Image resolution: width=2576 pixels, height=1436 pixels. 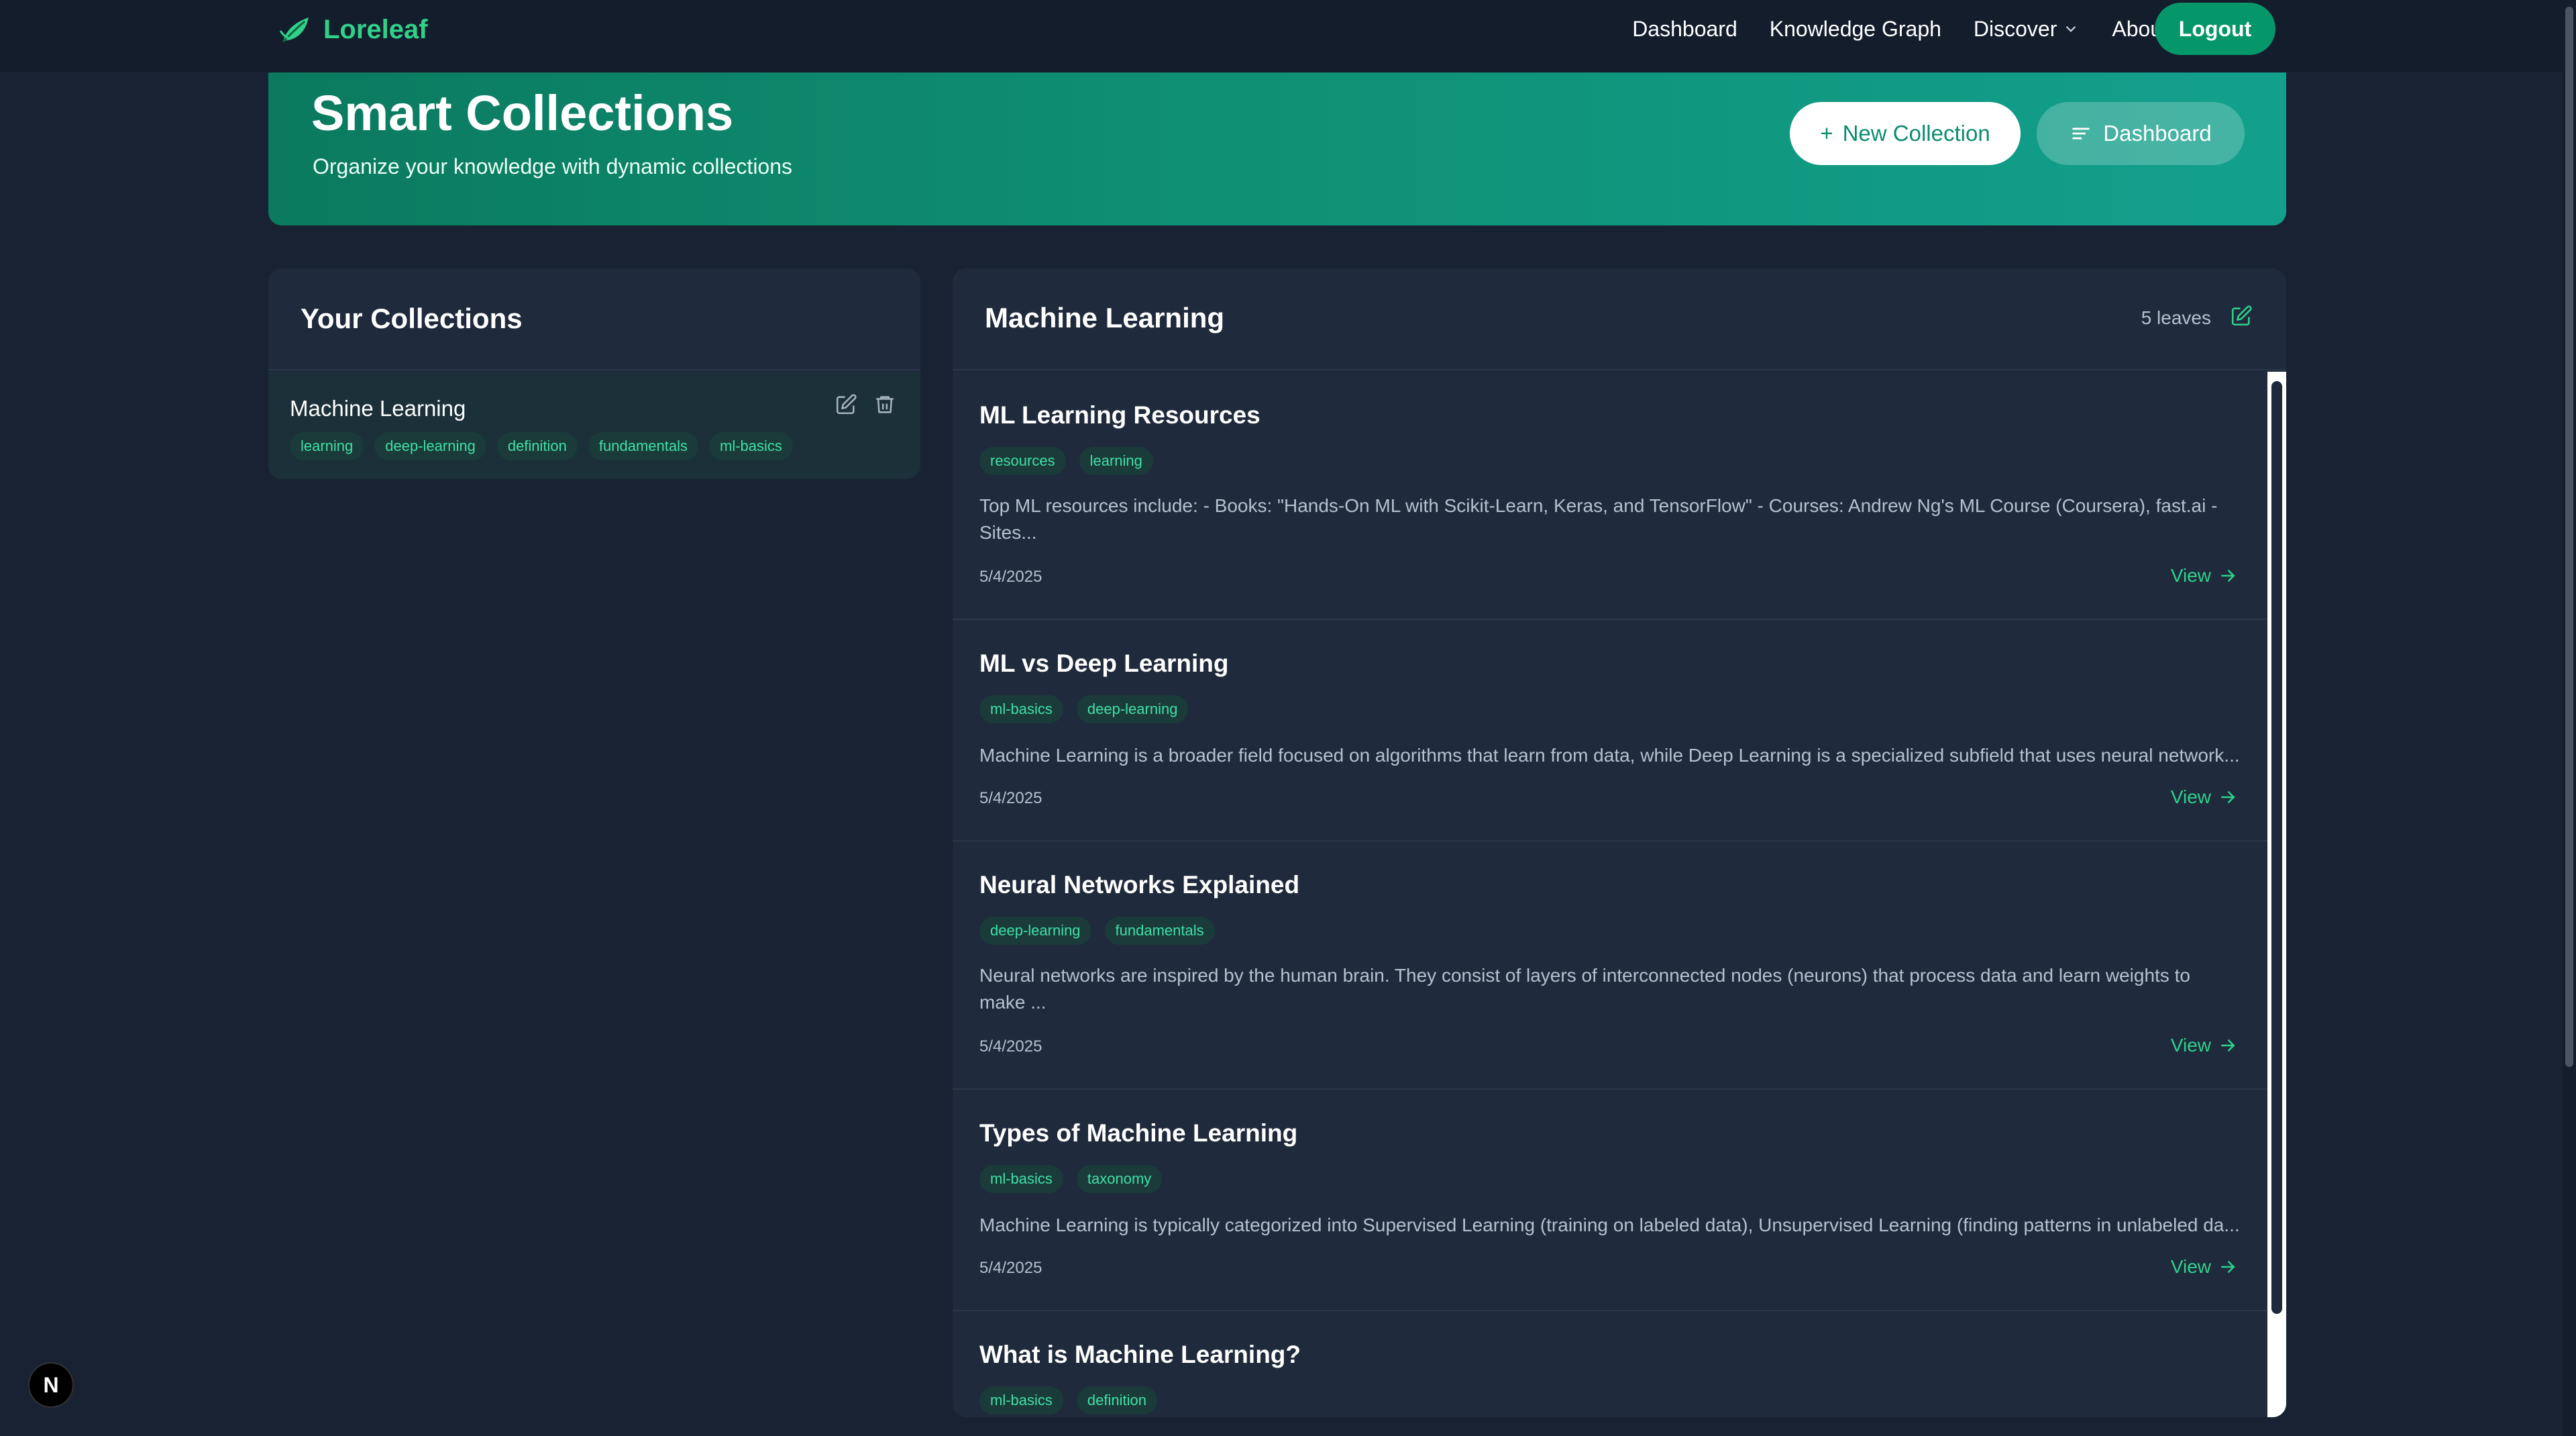 I want to click on page-scrollbar, so click(x=2569, y=718).